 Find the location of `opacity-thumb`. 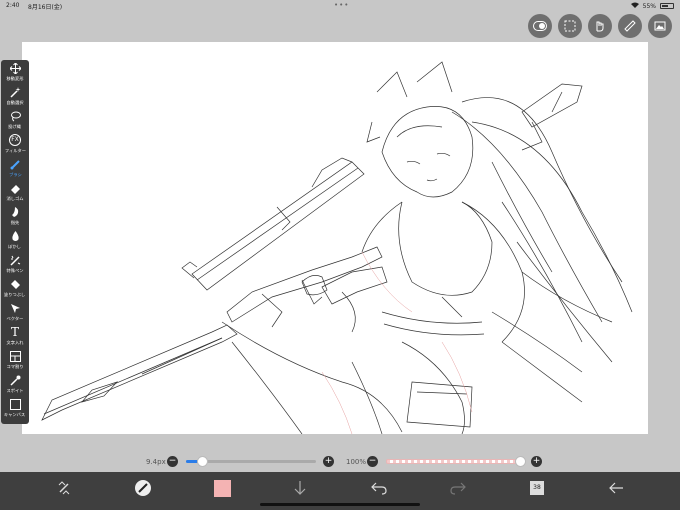

opacity-thumb is located at coordinates (520, 461).